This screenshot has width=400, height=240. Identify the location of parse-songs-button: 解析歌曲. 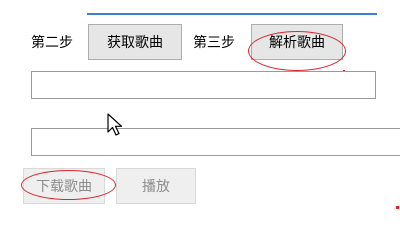
(297, 42).